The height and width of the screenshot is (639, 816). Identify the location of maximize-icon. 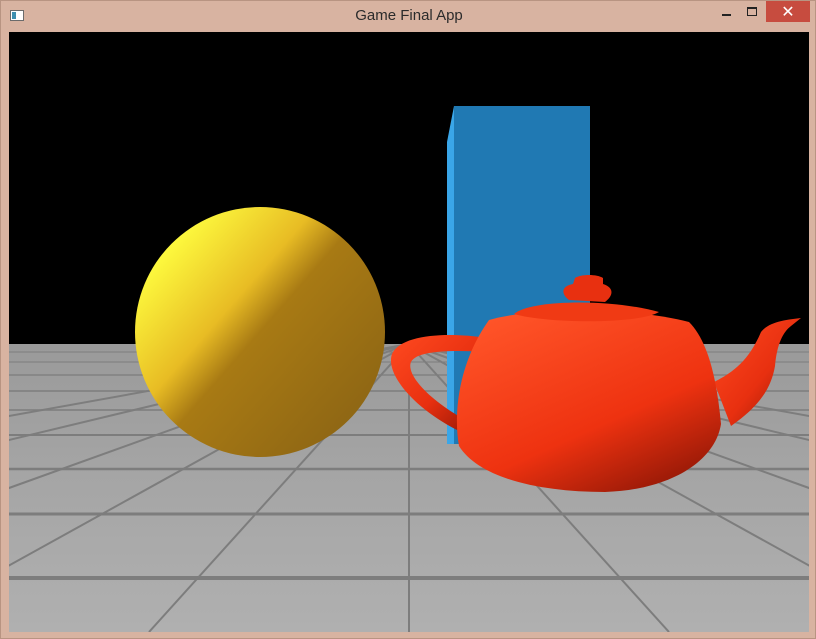
(752, 11).